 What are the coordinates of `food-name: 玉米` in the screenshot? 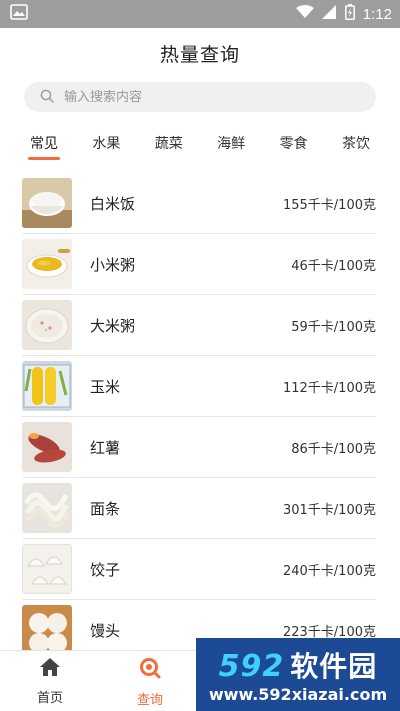 It's located at (105, 386).